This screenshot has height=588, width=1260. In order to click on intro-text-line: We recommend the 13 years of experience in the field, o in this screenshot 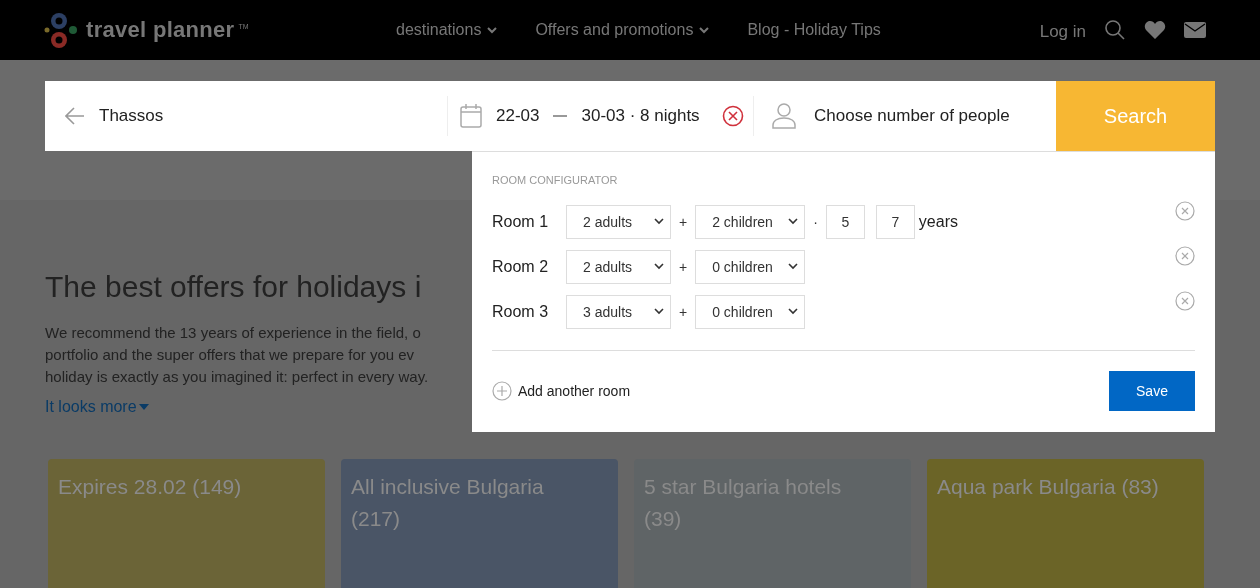, I will do `click(233, 333)`.